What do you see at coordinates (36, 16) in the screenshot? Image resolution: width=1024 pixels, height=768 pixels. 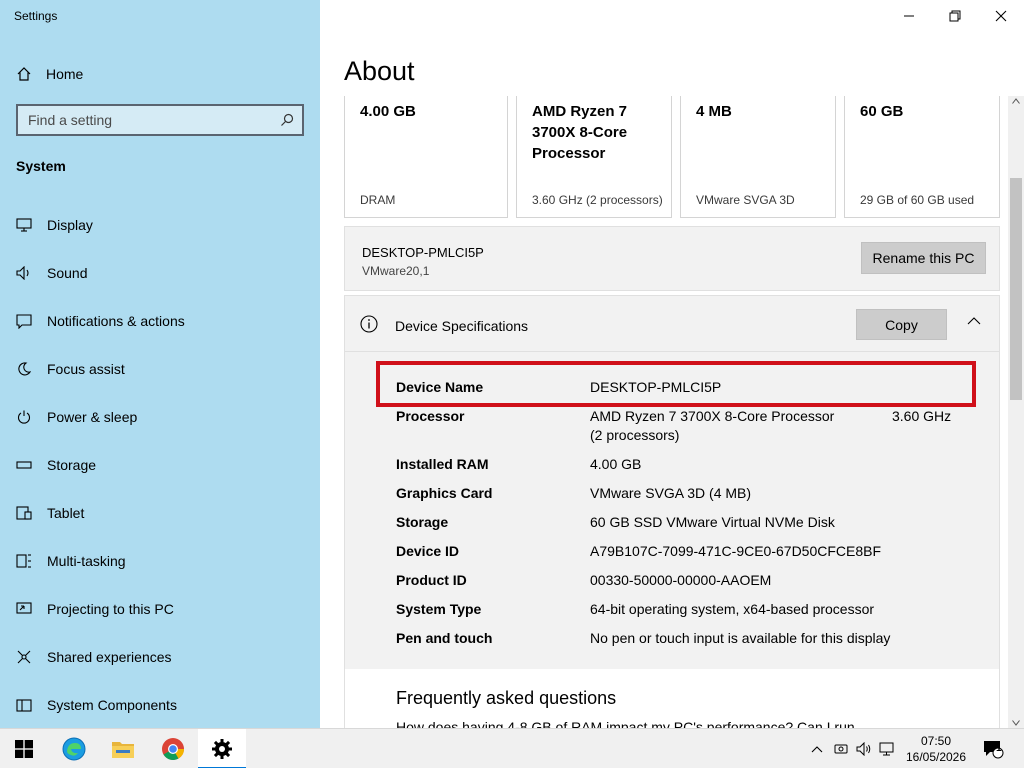 I see `app-title: Settings` at bounding box center [36, 16].